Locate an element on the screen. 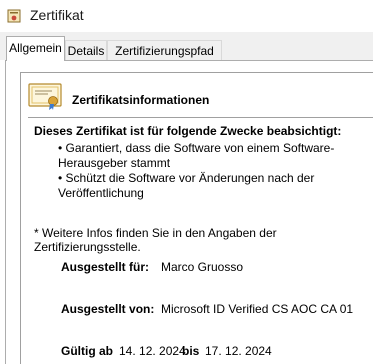 This screenshot has width=373, height=364. certificate-info-title: Zertifikatsinformationen is located at coordinates (141, 100).